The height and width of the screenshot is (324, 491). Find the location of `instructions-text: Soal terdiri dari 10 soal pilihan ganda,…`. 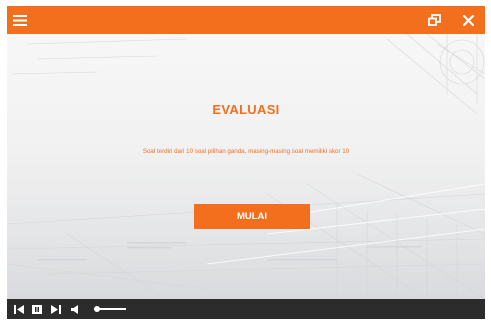

instructions-text: Soal terdiri dari 10 soal pilihan ganda,… is located at coordinates (246, 151).